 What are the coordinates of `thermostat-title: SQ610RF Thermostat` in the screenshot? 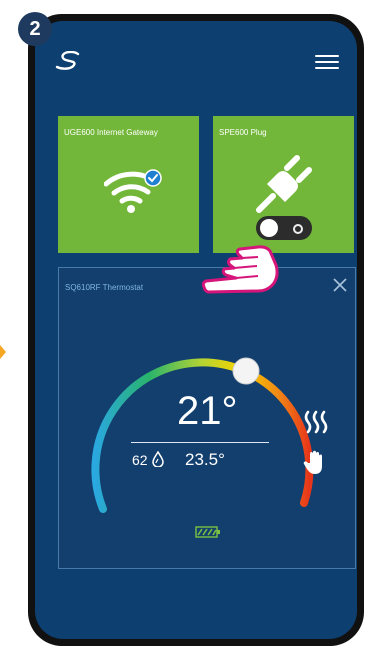 It's located at (104, 287).